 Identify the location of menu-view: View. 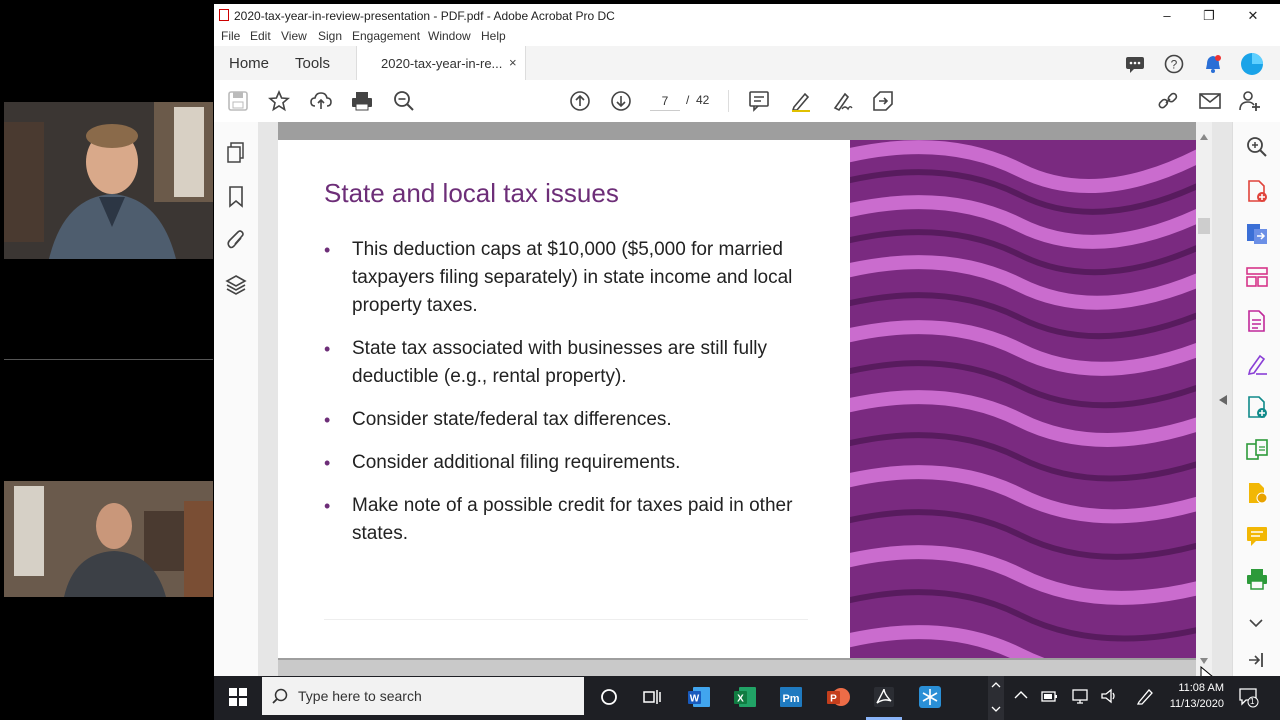
(294, 36).